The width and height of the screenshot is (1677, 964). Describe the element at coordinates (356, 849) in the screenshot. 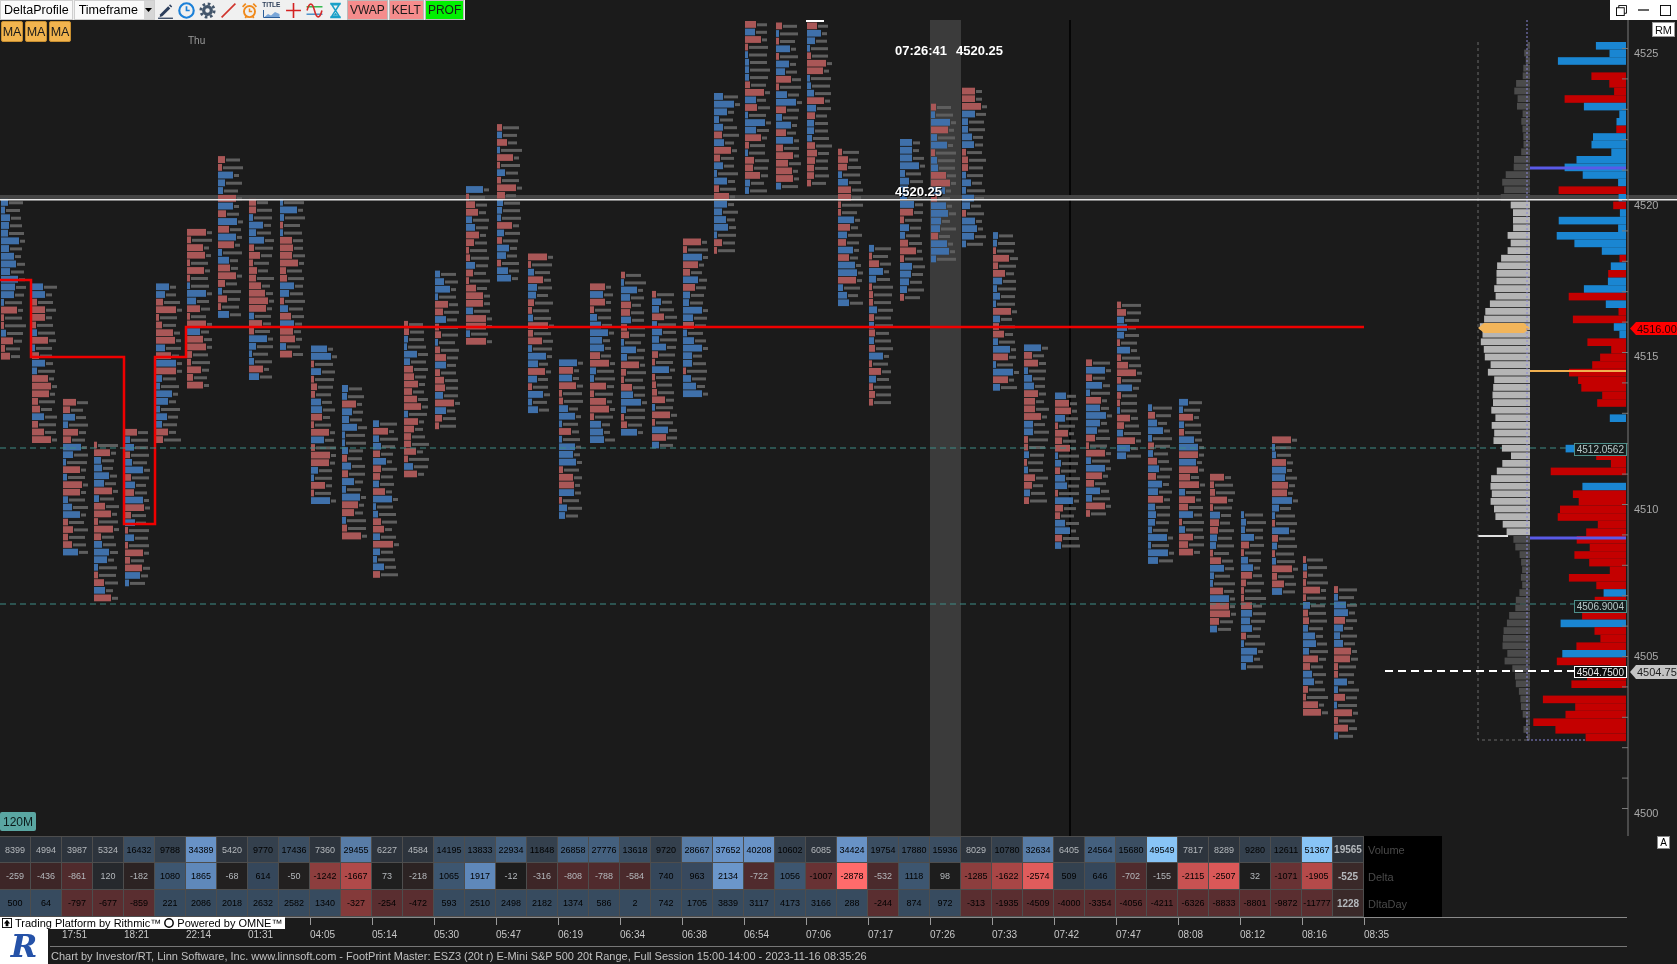

I see `table-cell: 29455` at that location.